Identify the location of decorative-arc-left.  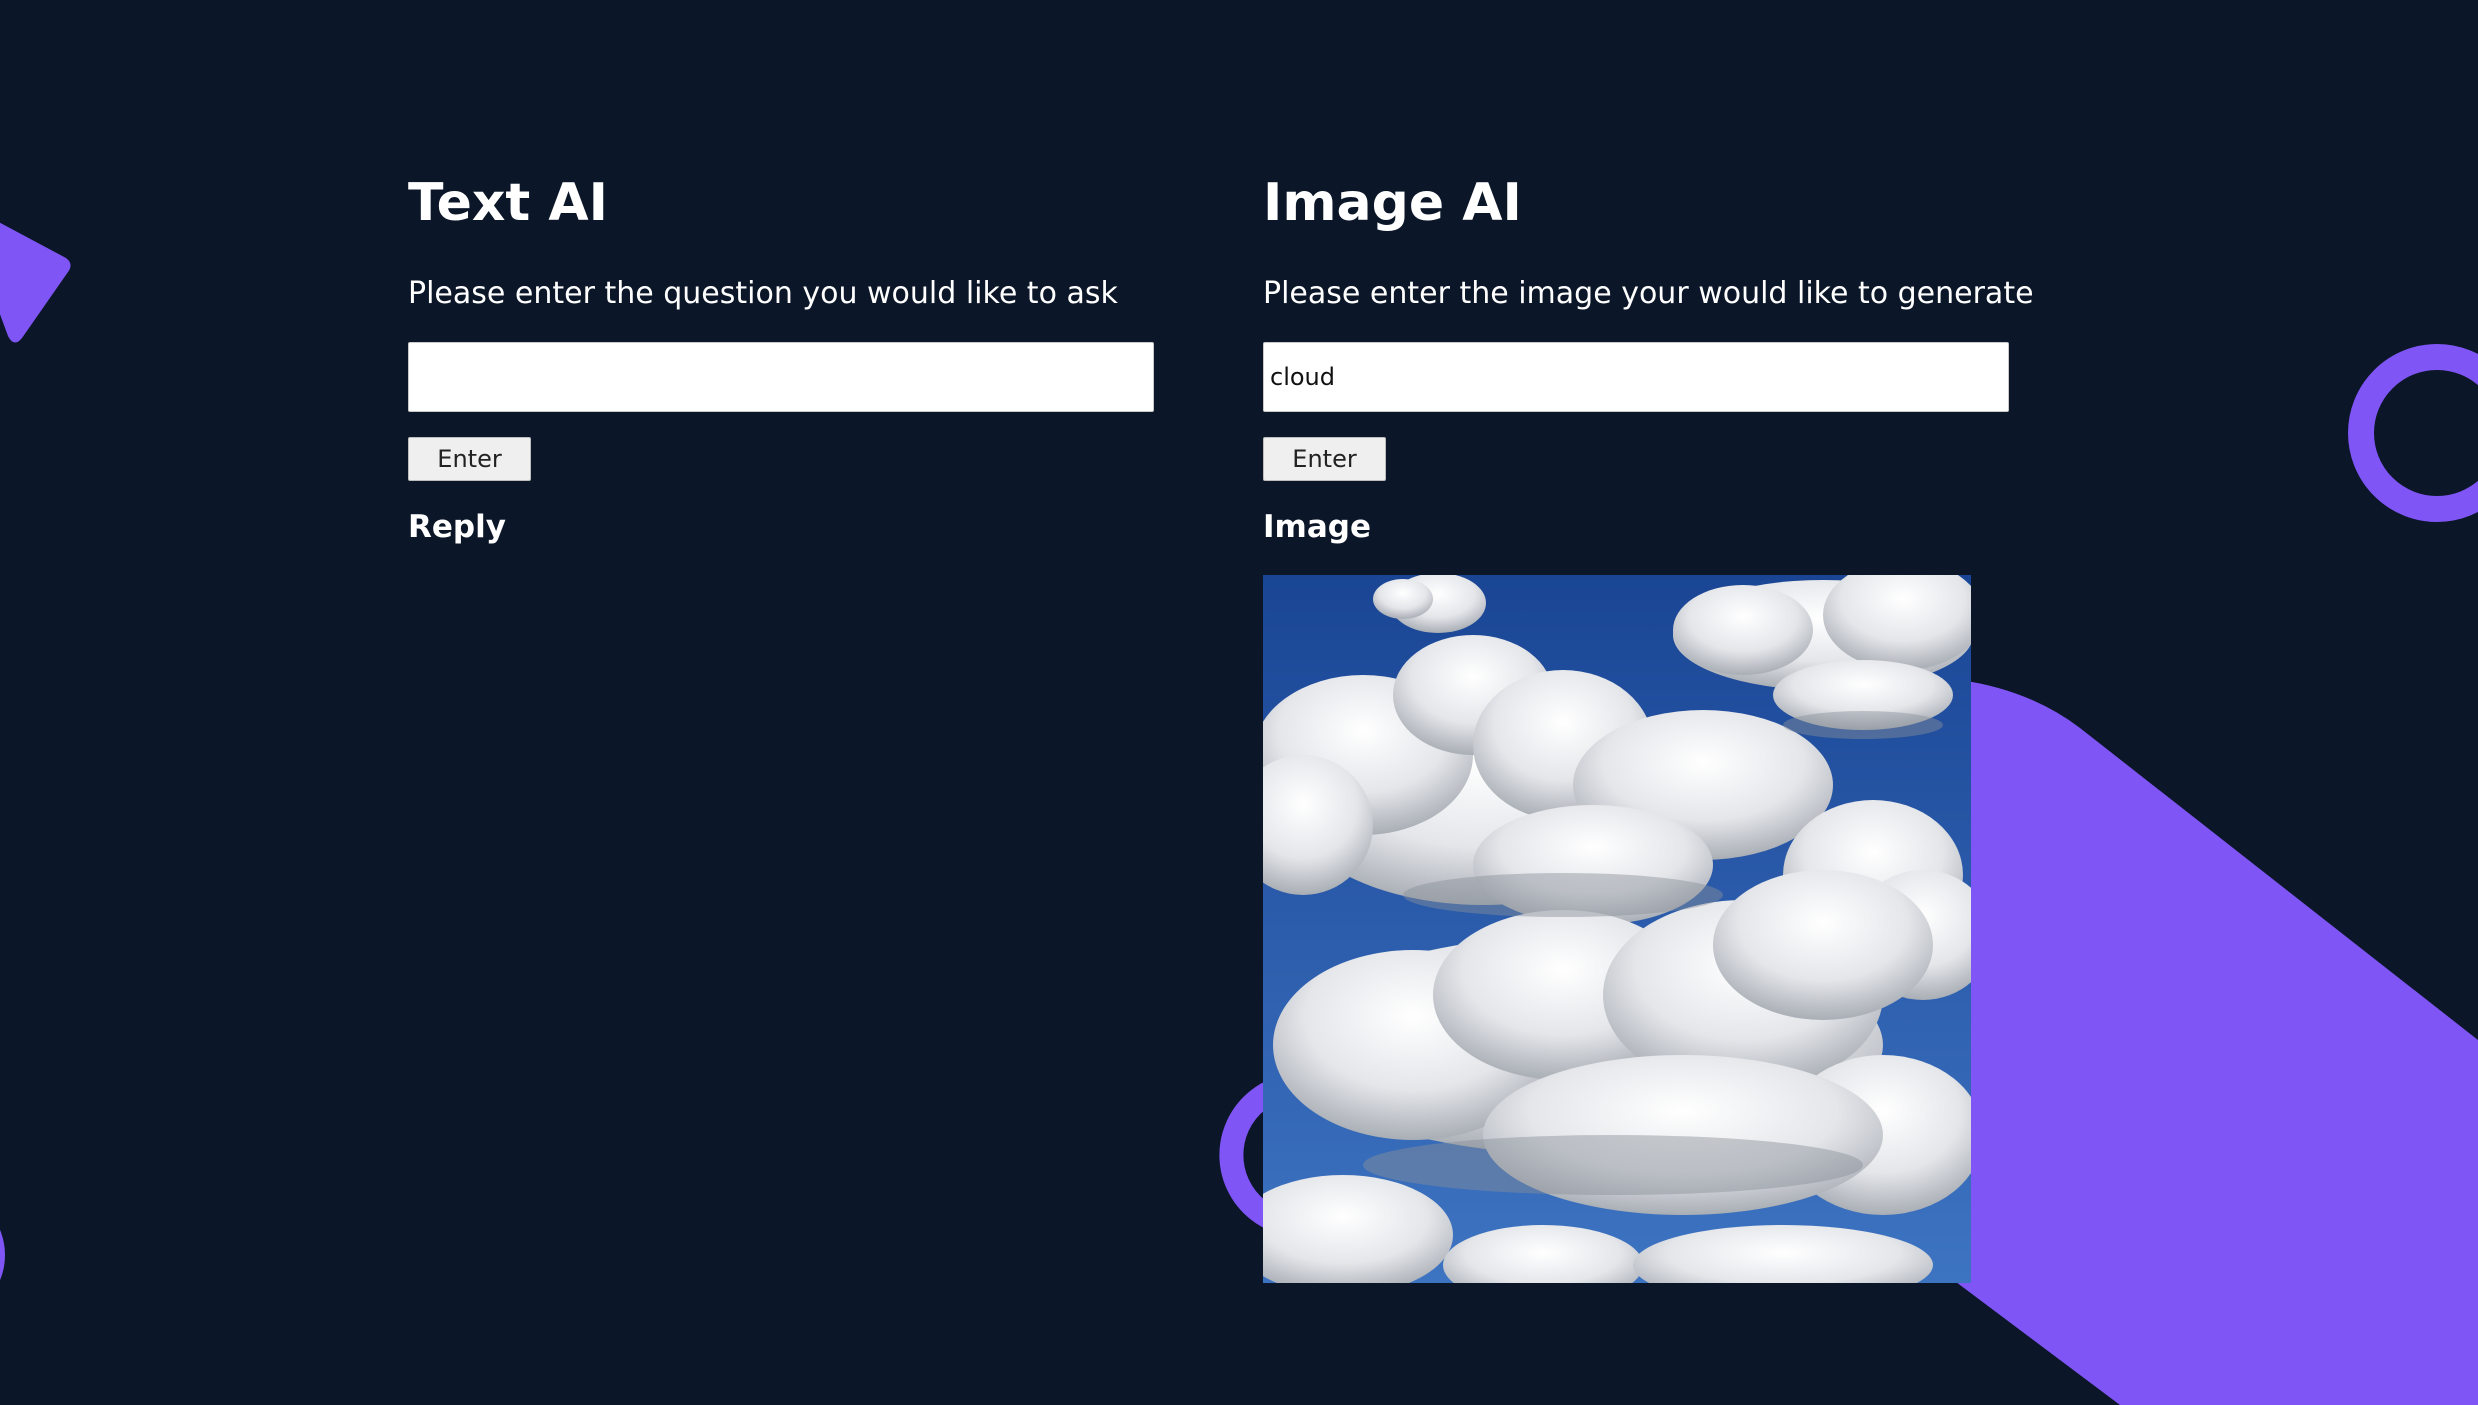
(2, 1255).